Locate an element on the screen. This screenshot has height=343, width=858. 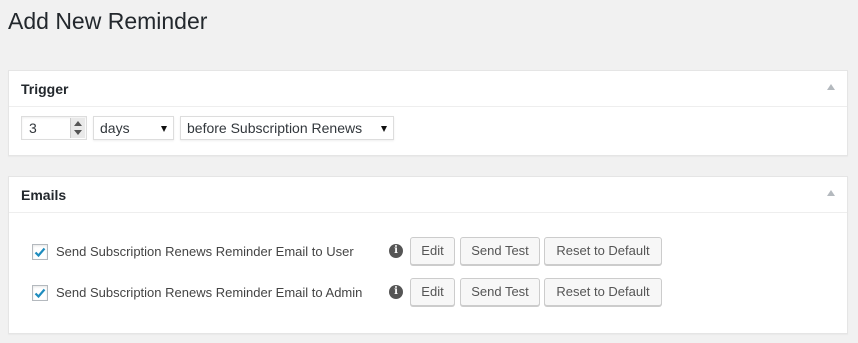
trigger-unit-select: days is located at coordinates (133, 128).